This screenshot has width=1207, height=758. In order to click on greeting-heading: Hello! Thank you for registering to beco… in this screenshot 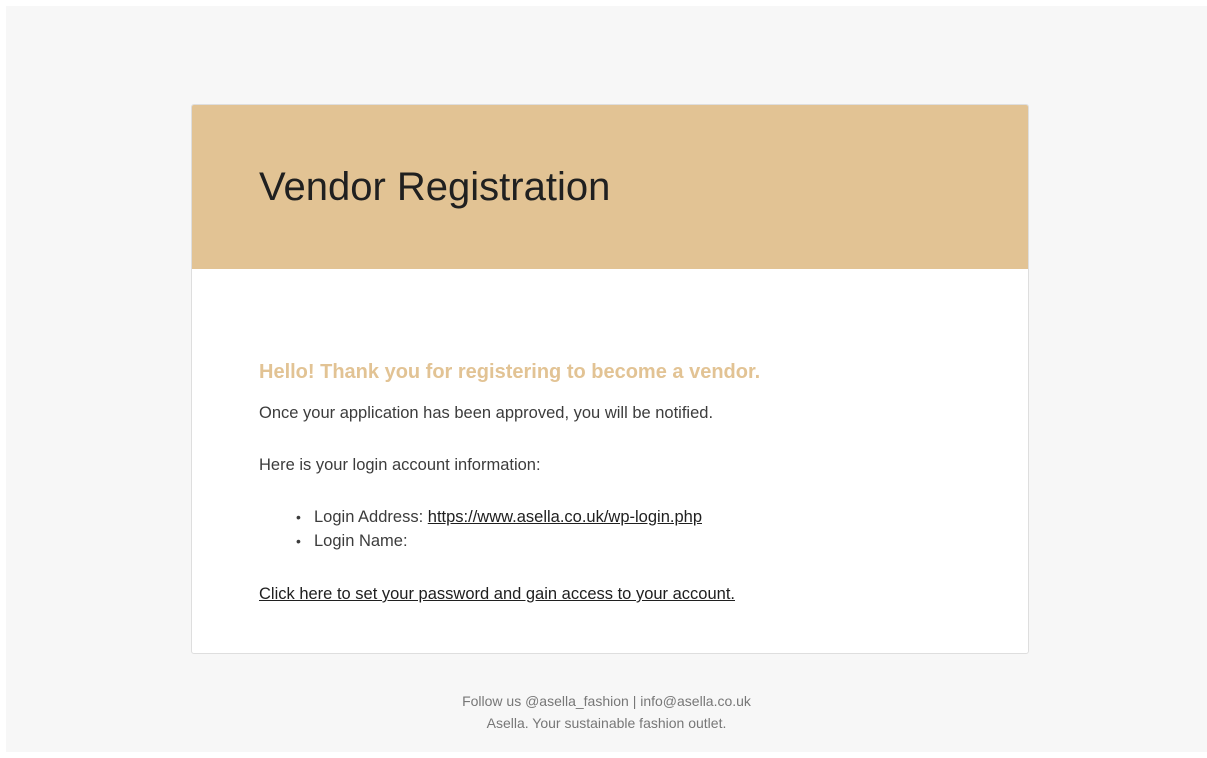, I will do `click(510, 372)`.